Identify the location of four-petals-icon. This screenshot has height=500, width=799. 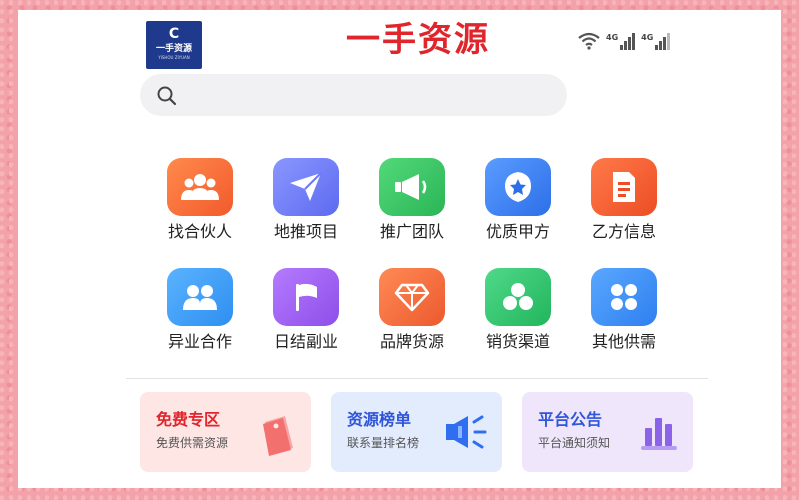
(624, 297).